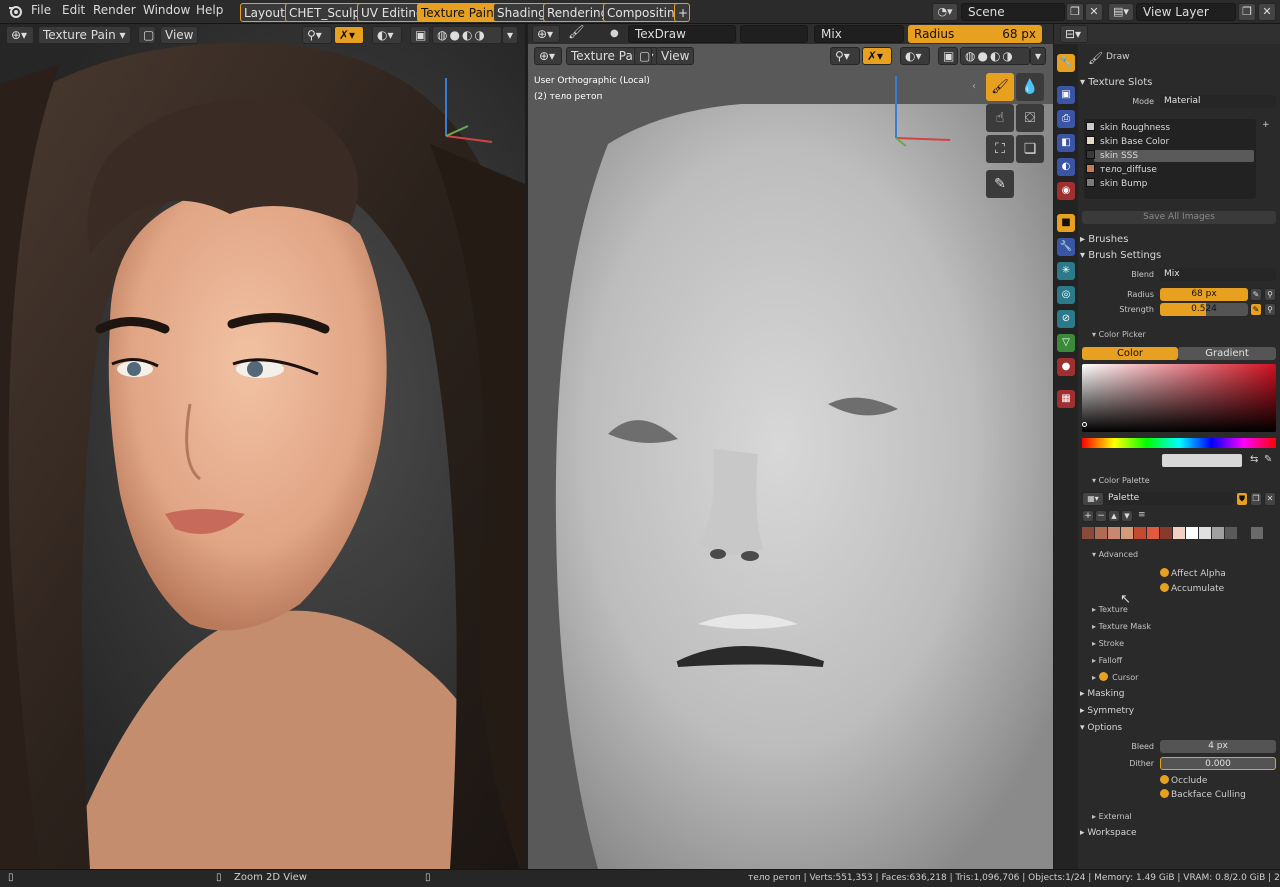 The width and height of the screenshot is (1280, 887). Describe the element at coordinates (1066, 319) in the screenshot. I see `constraints-tab-icon: ⊘` at that location.